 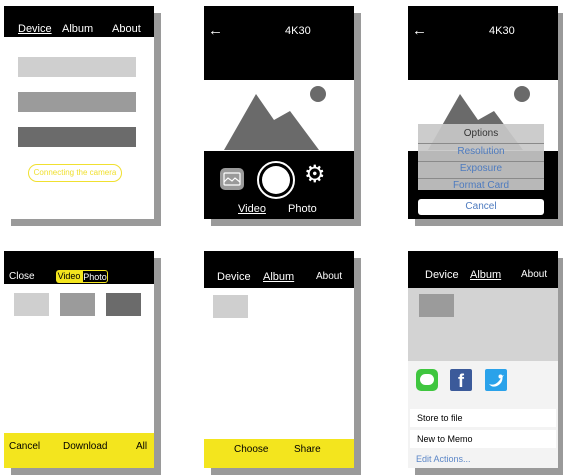 I want to click on share-button: Share, so click(x=307, y=449).